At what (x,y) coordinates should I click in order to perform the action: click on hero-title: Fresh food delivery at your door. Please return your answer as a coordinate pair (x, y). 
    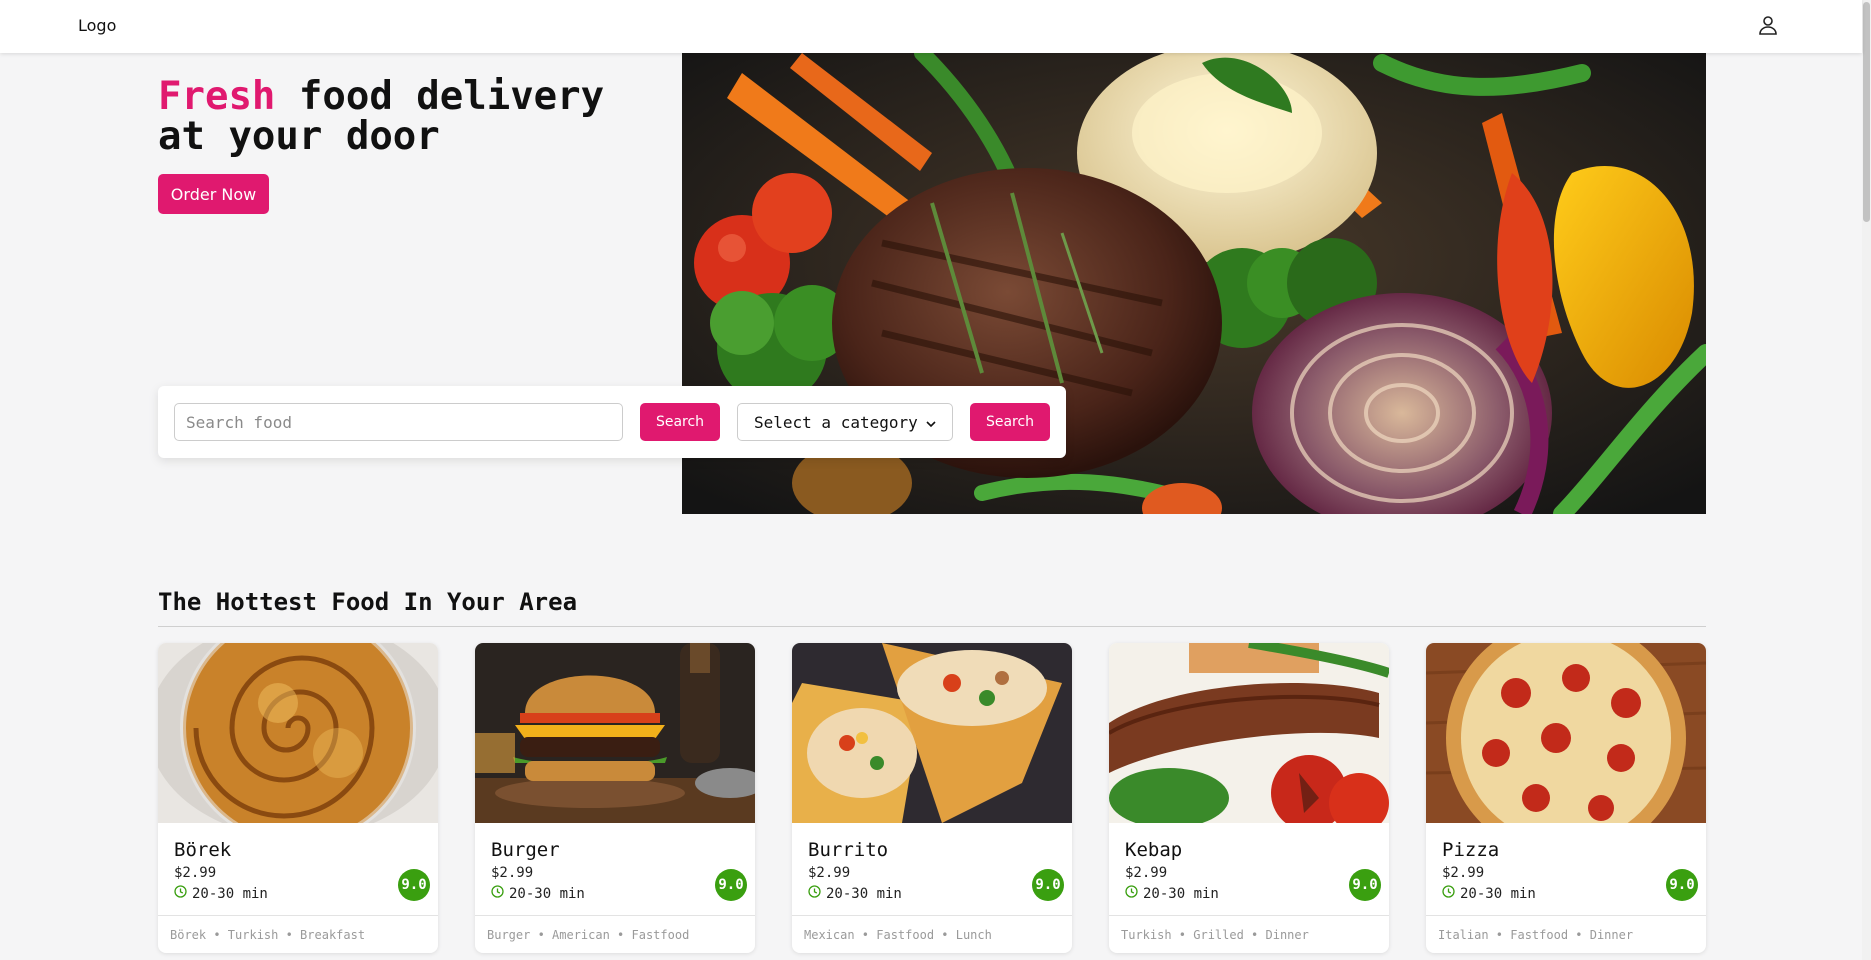
    Looking at the image, I should click on (418, 117).